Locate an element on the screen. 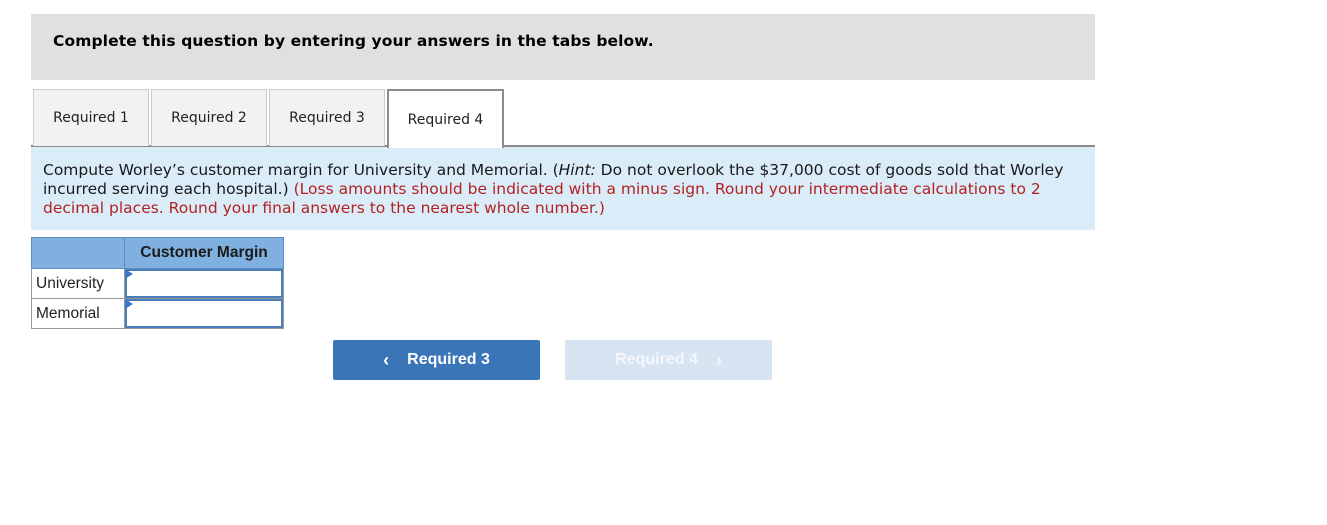 This screenshot has height=525, width=1327. customer-margin-table: Customer Margin University Memorial is located at coordinates (157, 283).